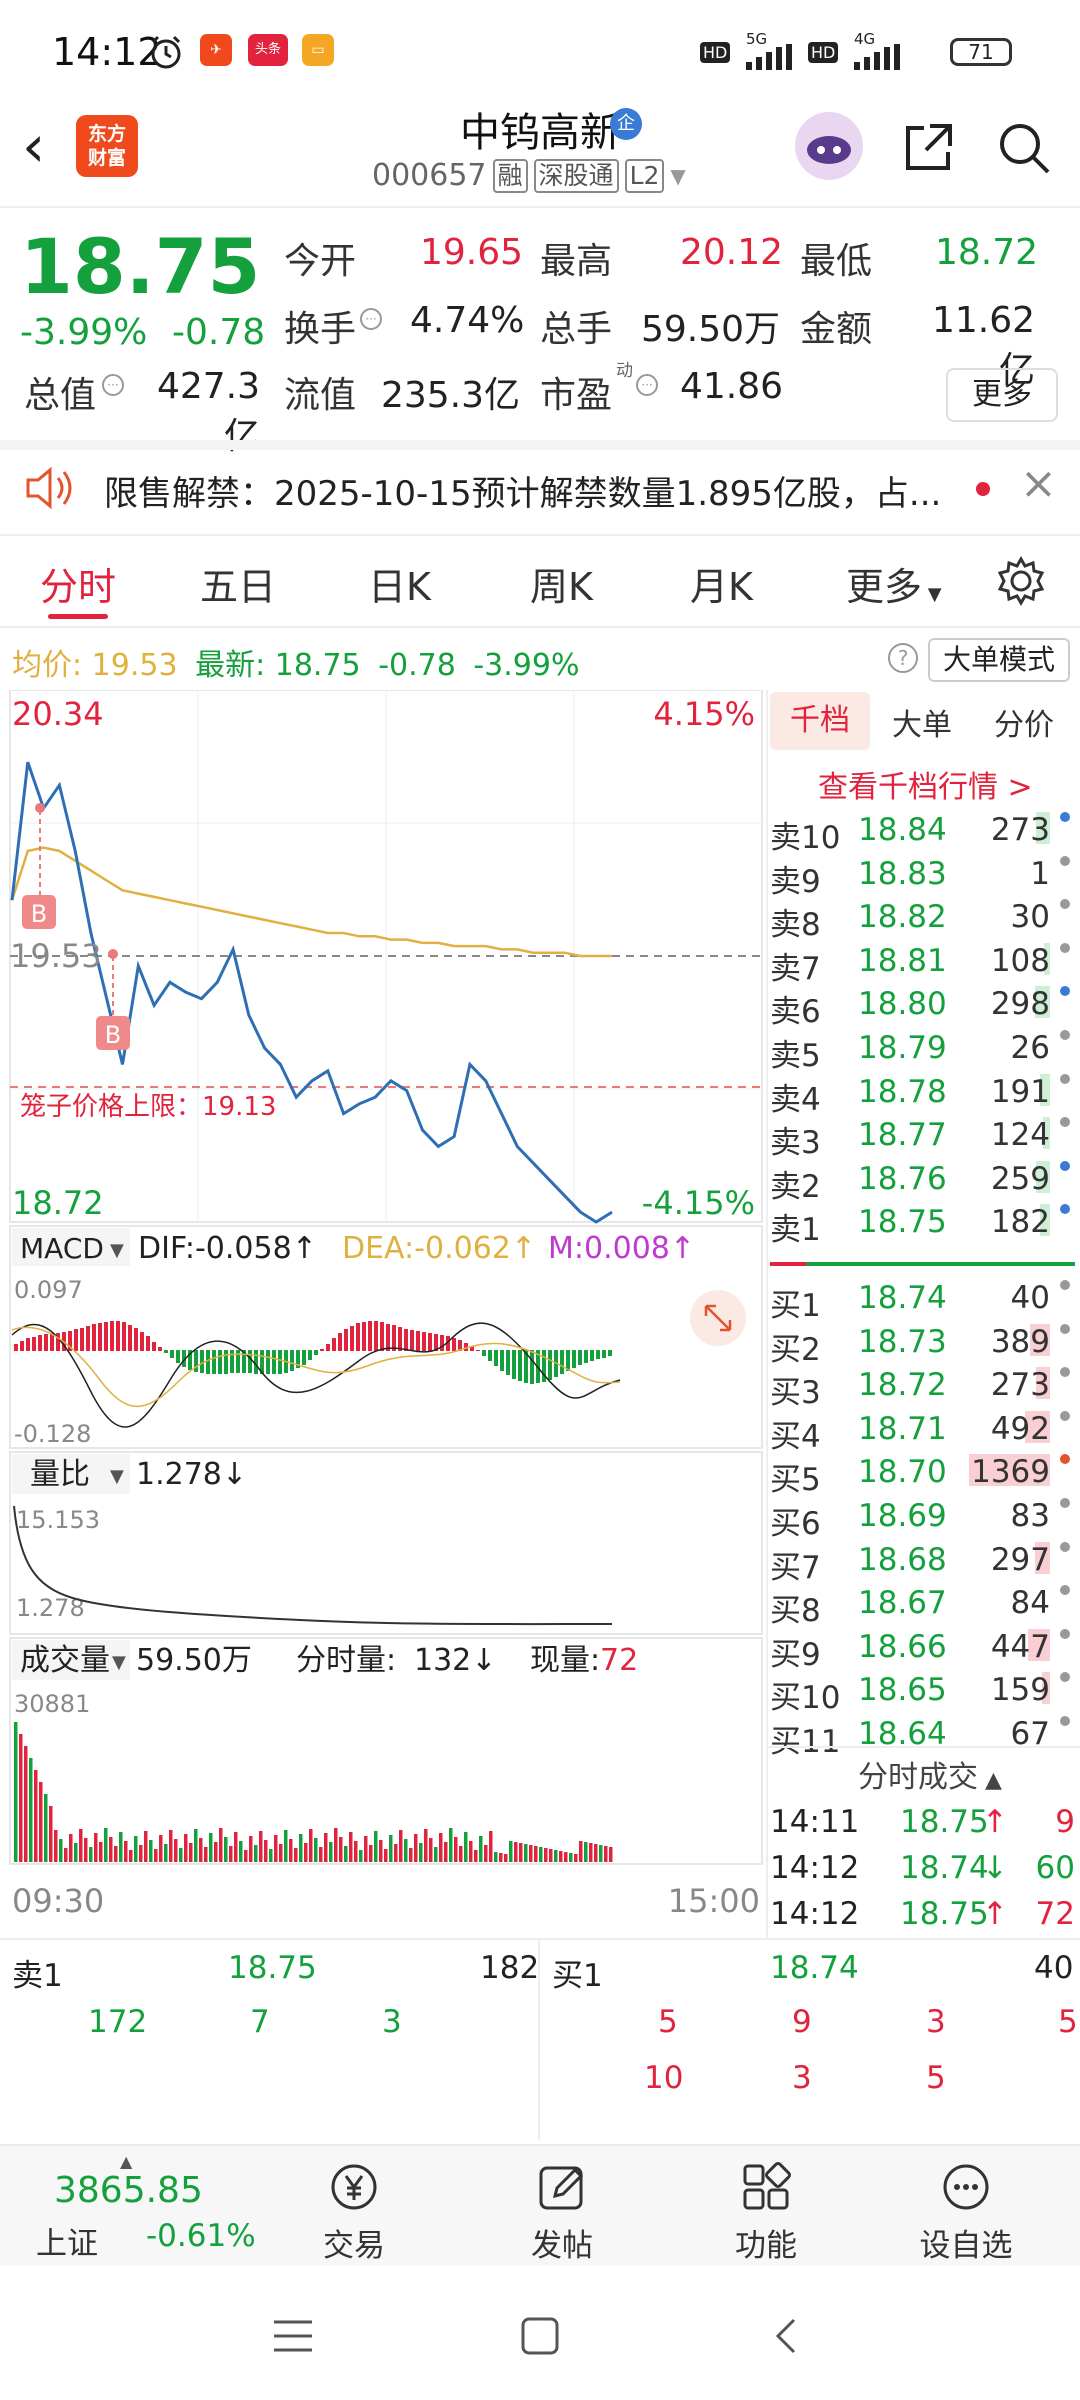 The image size is (1080, 2400). I want to click on ask-row: 卖1 18.75 182, so click(920, 1226).